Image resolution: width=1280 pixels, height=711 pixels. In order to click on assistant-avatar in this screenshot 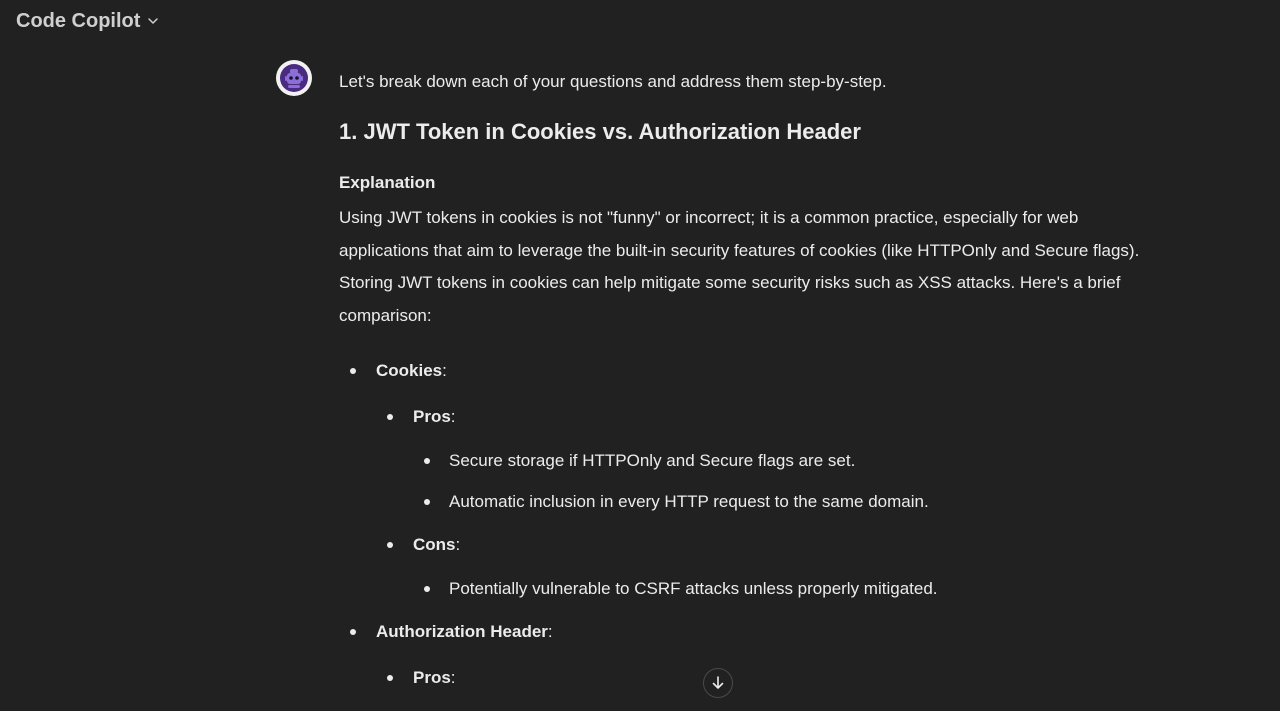, I will do `click(294, 78)`.